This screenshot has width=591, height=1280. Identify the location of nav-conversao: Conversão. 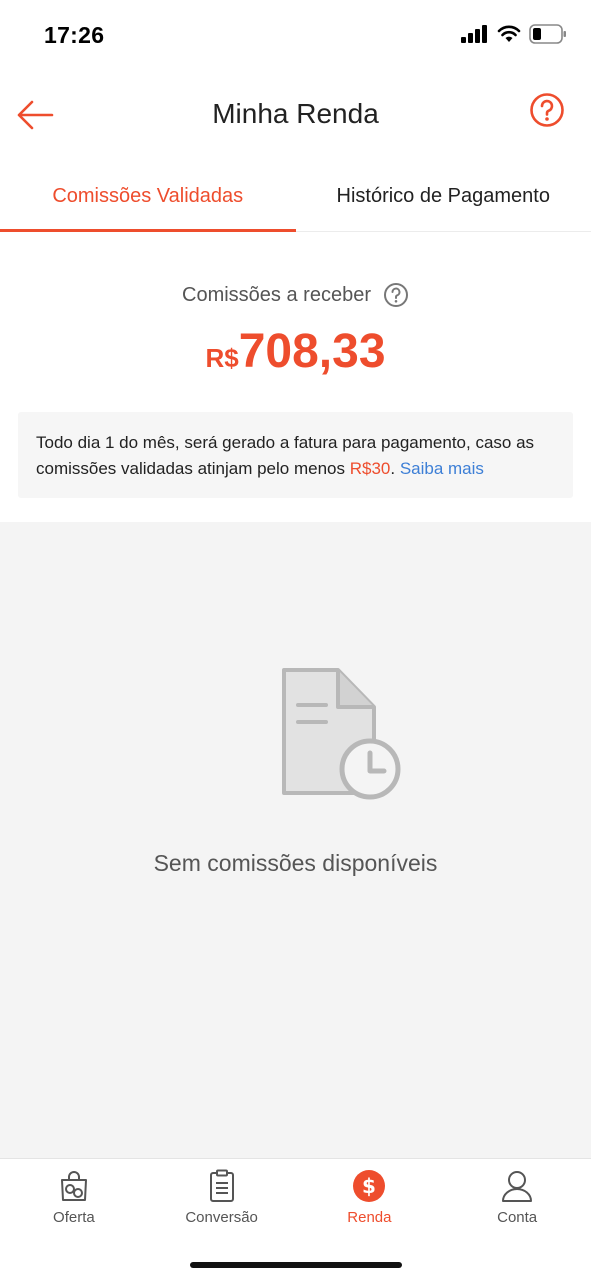
(222, 1202).